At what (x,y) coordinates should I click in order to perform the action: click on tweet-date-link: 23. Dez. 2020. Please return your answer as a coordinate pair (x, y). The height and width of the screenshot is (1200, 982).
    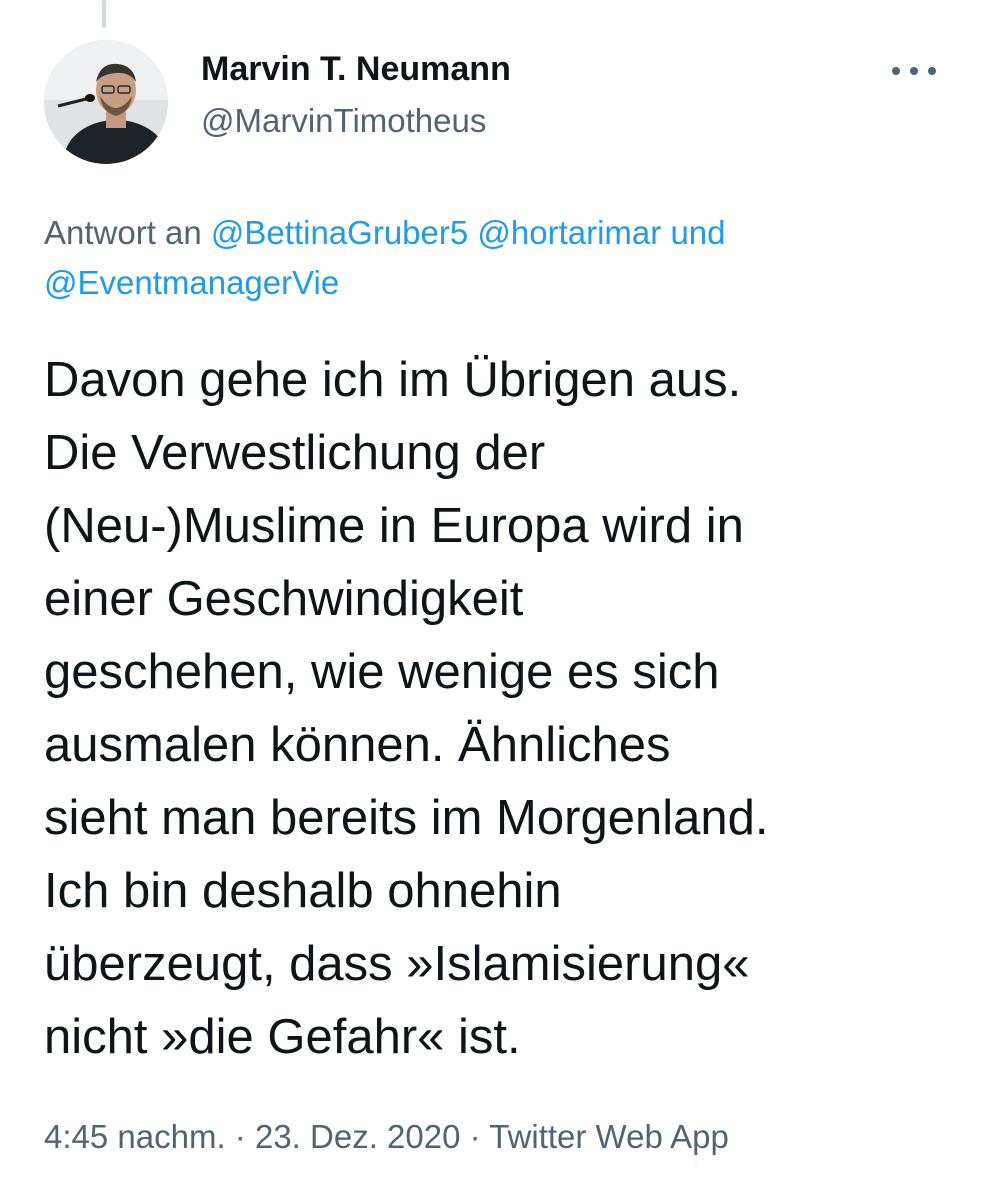
    Looking at the image, I should click on (357, 1136).